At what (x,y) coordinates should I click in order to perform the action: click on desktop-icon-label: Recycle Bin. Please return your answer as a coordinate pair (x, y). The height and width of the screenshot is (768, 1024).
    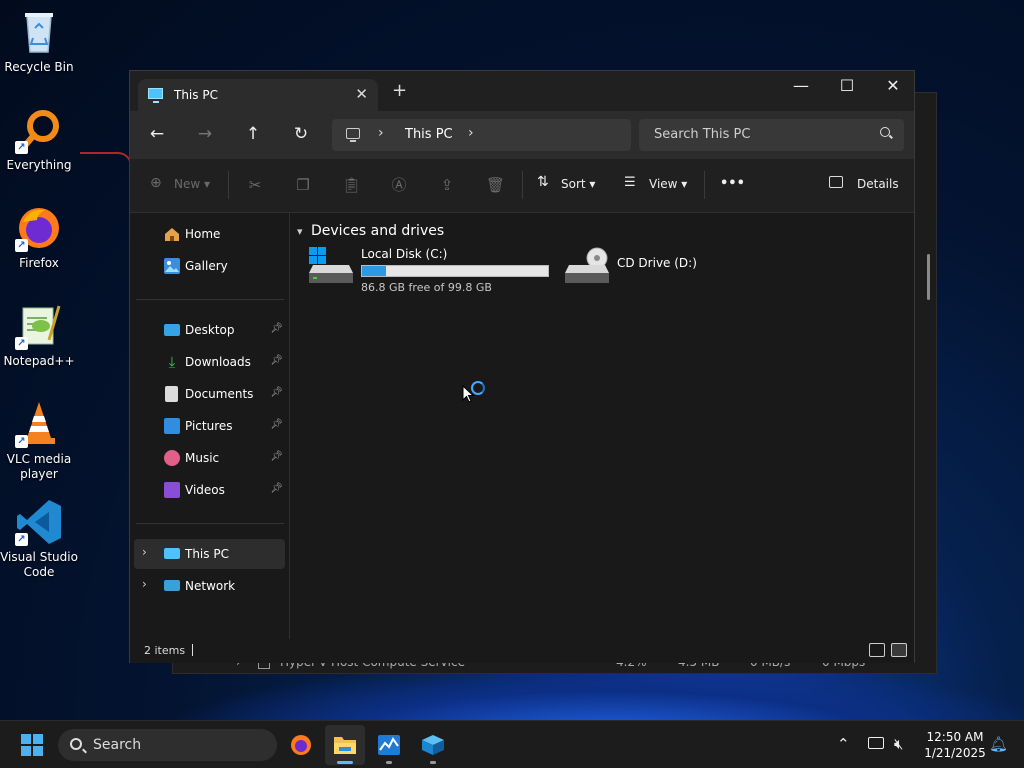
    Looking at the image, I should click on (39, 67).